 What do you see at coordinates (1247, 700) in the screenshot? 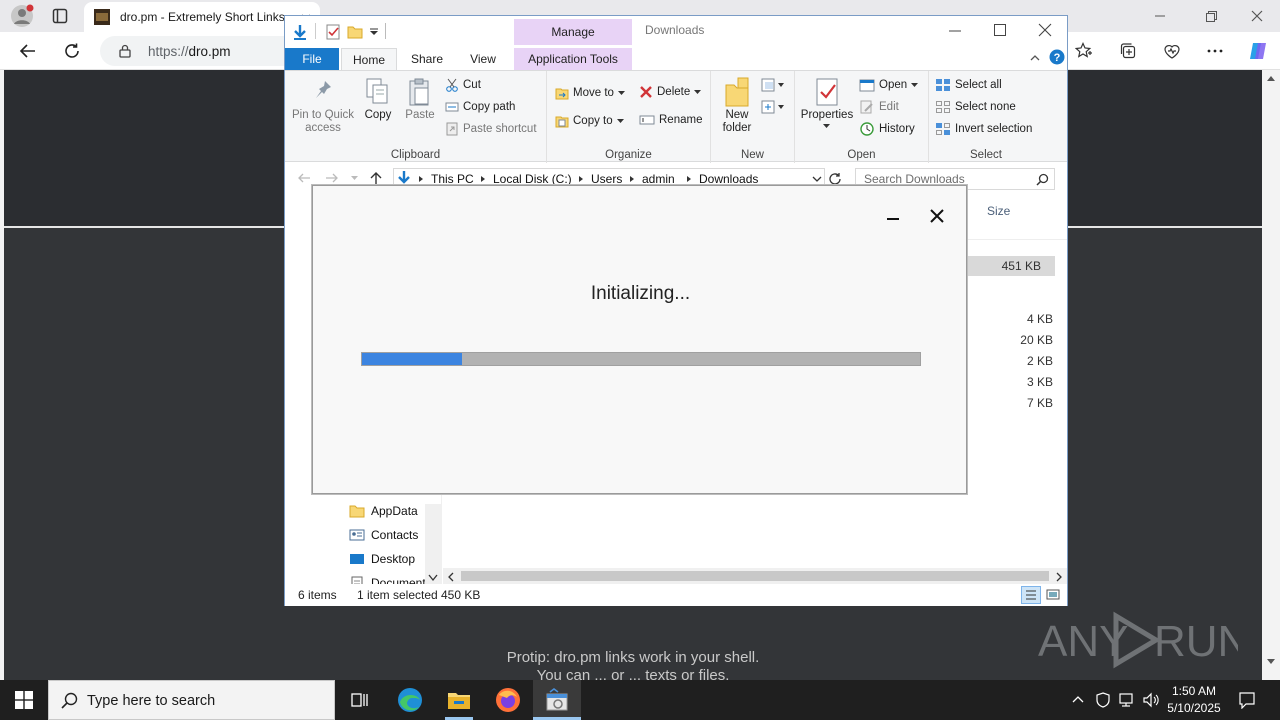
I see `notifications-icon` at bounding box center [1247, 700].